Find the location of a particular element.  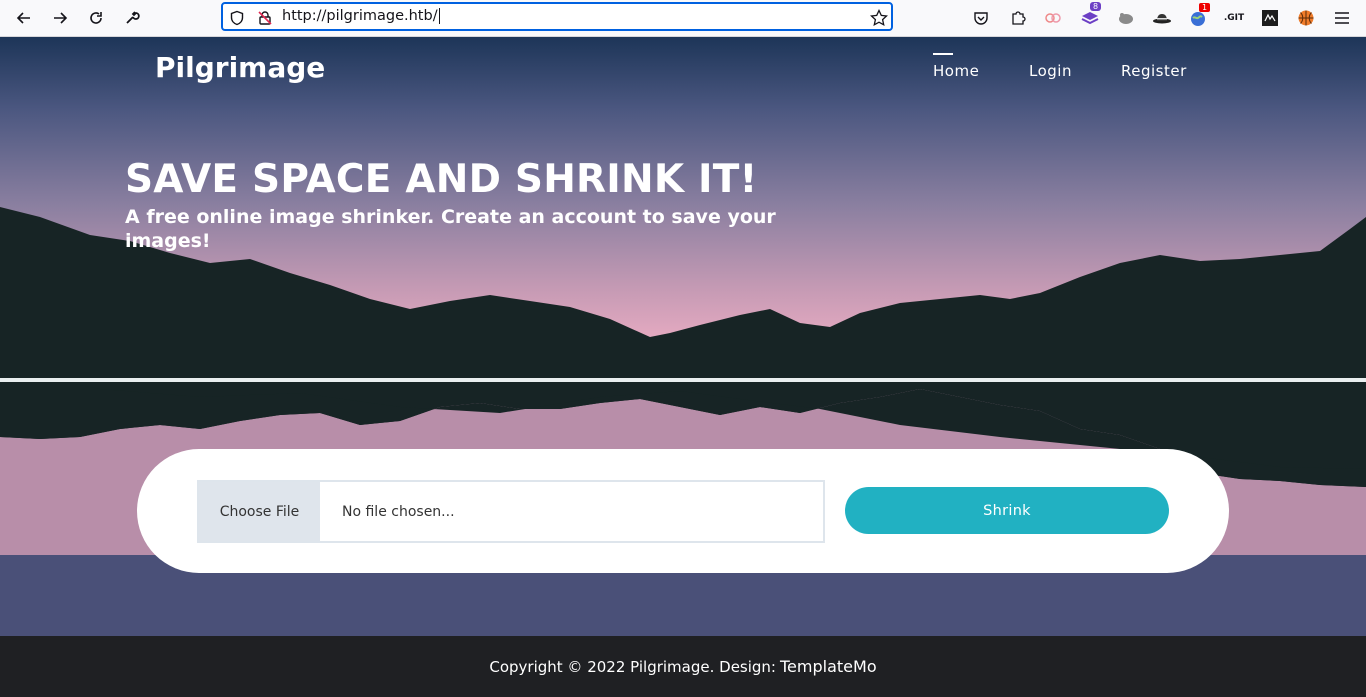

reload-button is located at coordinates (96, 18).